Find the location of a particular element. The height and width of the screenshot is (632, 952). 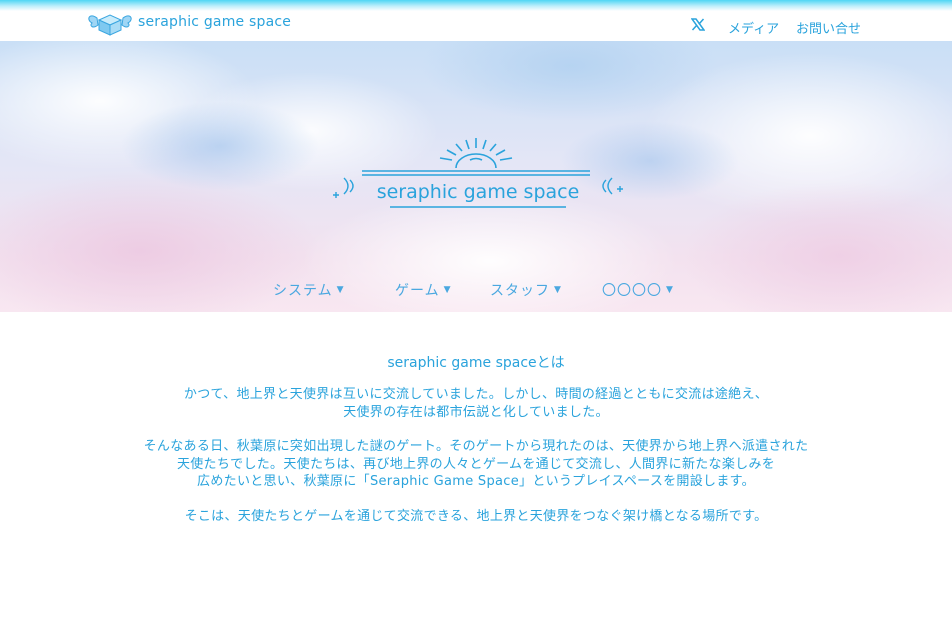

menu-system: システム ▼ is located at coordinates (309, 290).